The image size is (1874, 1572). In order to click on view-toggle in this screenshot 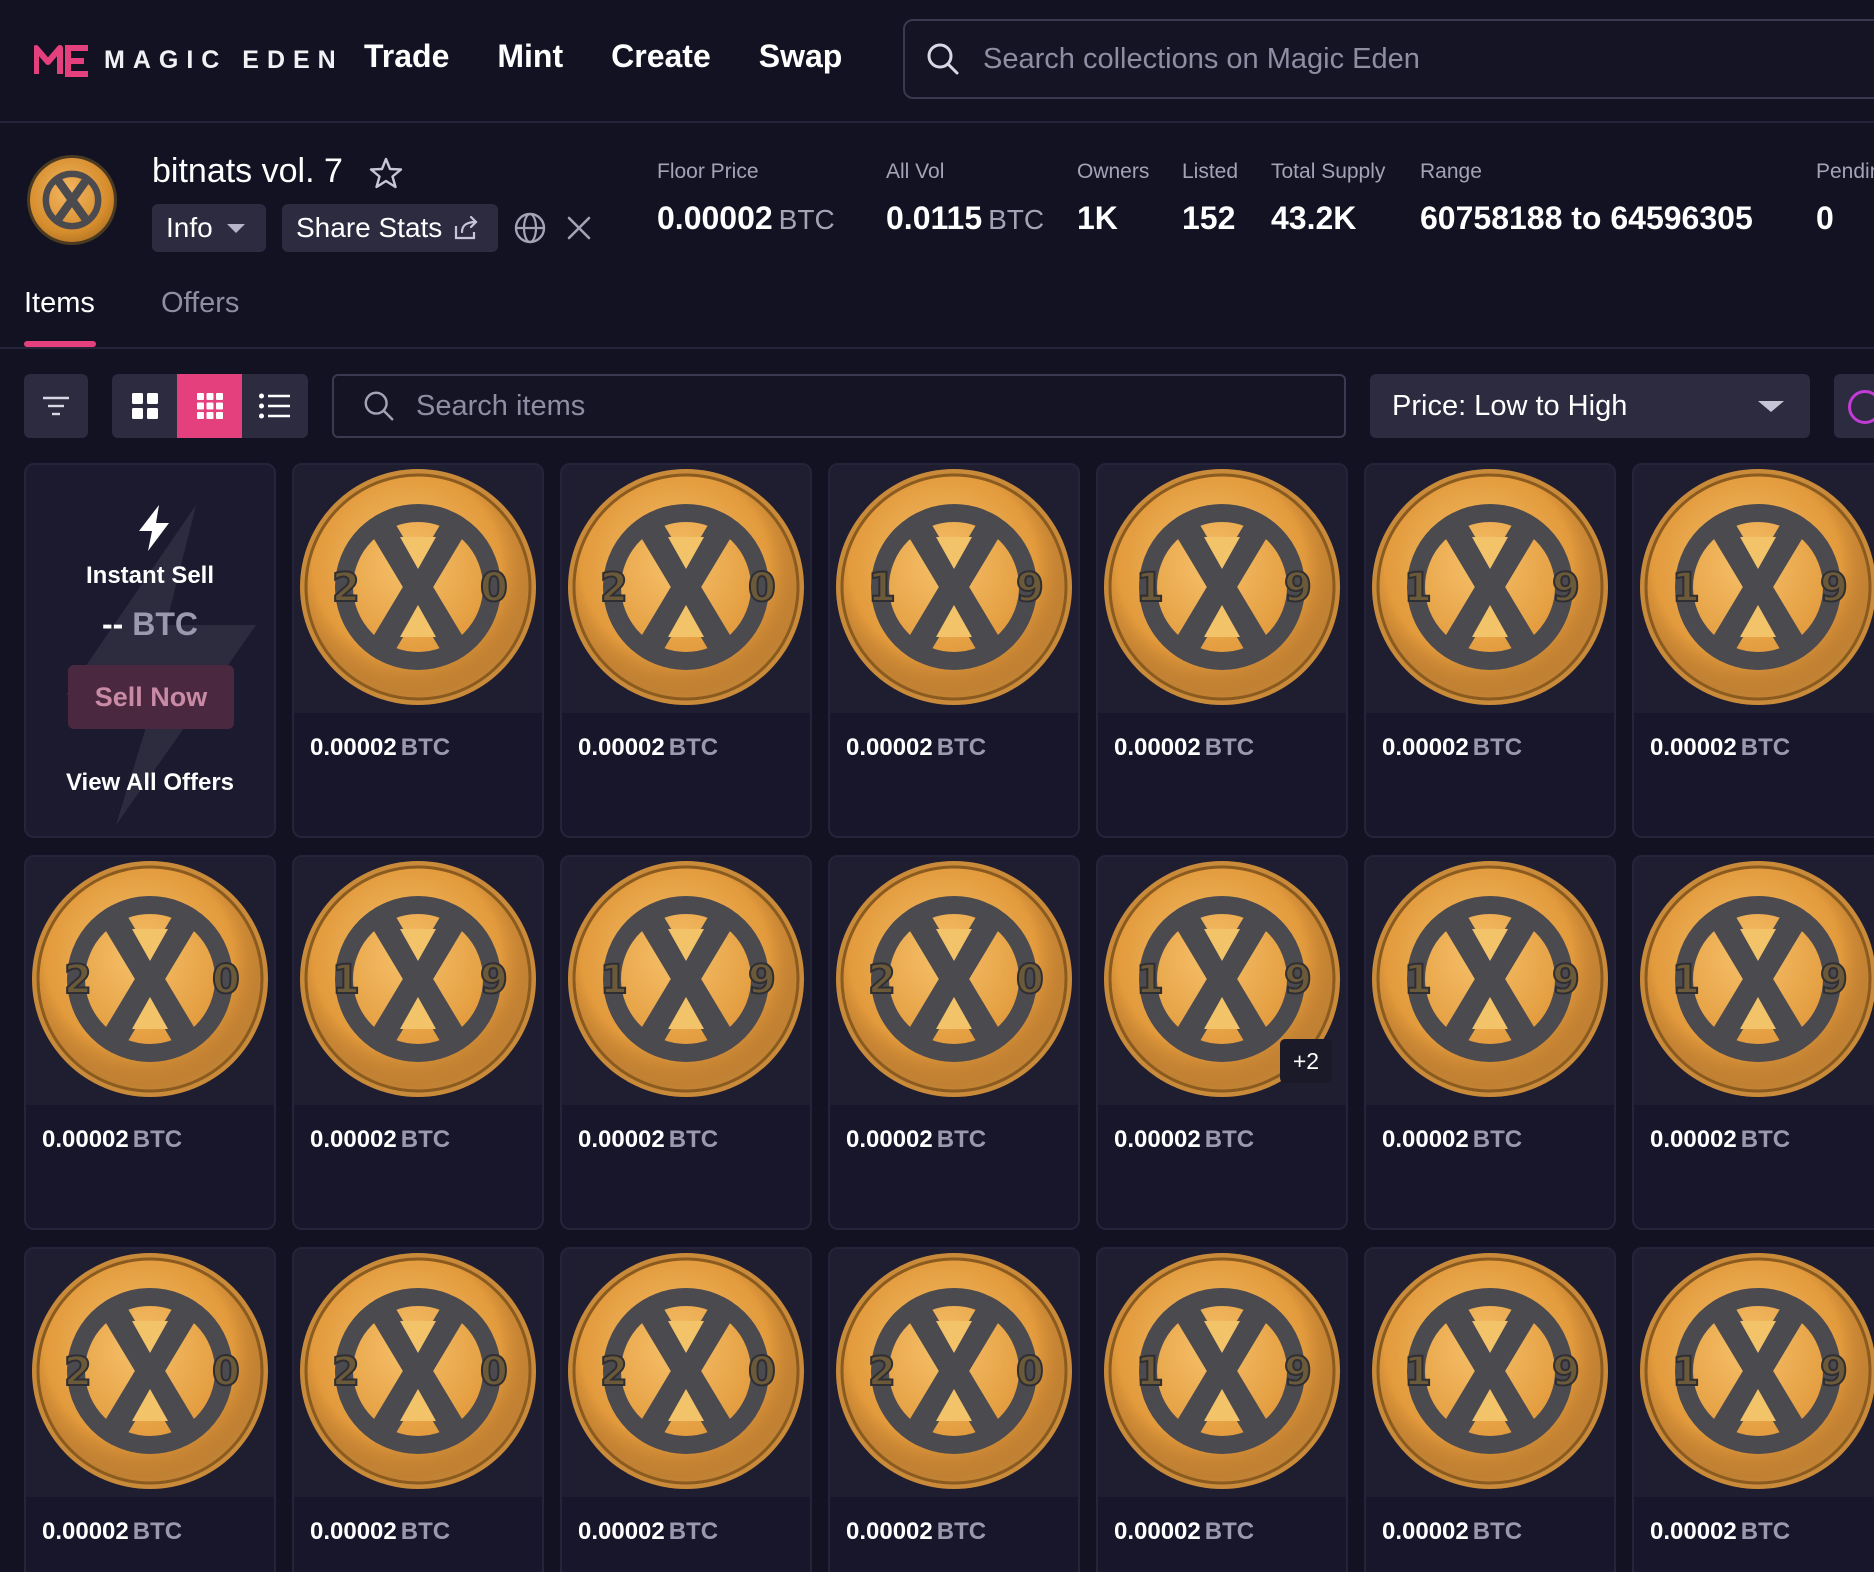, I will do `click(210, 406)`.